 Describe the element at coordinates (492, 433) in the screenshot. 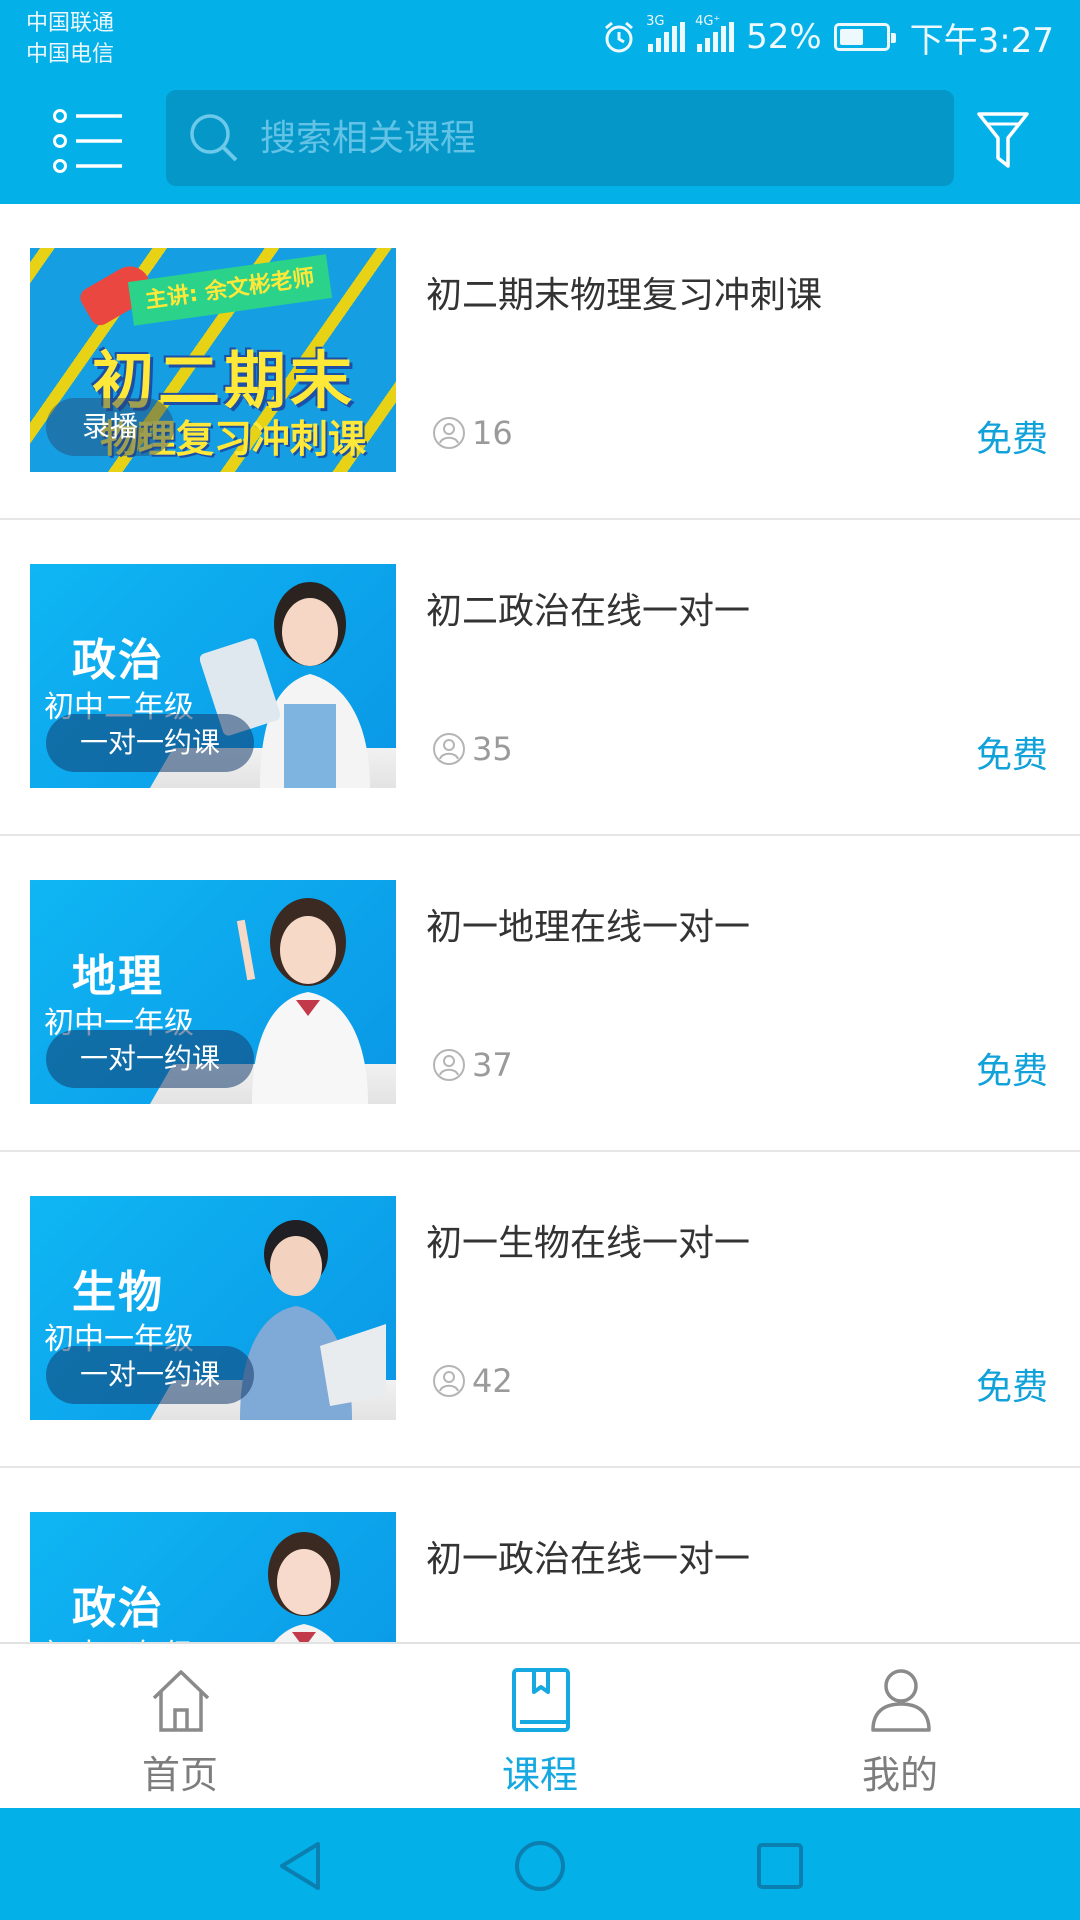

I see `enrolled-number: 16` at that location.